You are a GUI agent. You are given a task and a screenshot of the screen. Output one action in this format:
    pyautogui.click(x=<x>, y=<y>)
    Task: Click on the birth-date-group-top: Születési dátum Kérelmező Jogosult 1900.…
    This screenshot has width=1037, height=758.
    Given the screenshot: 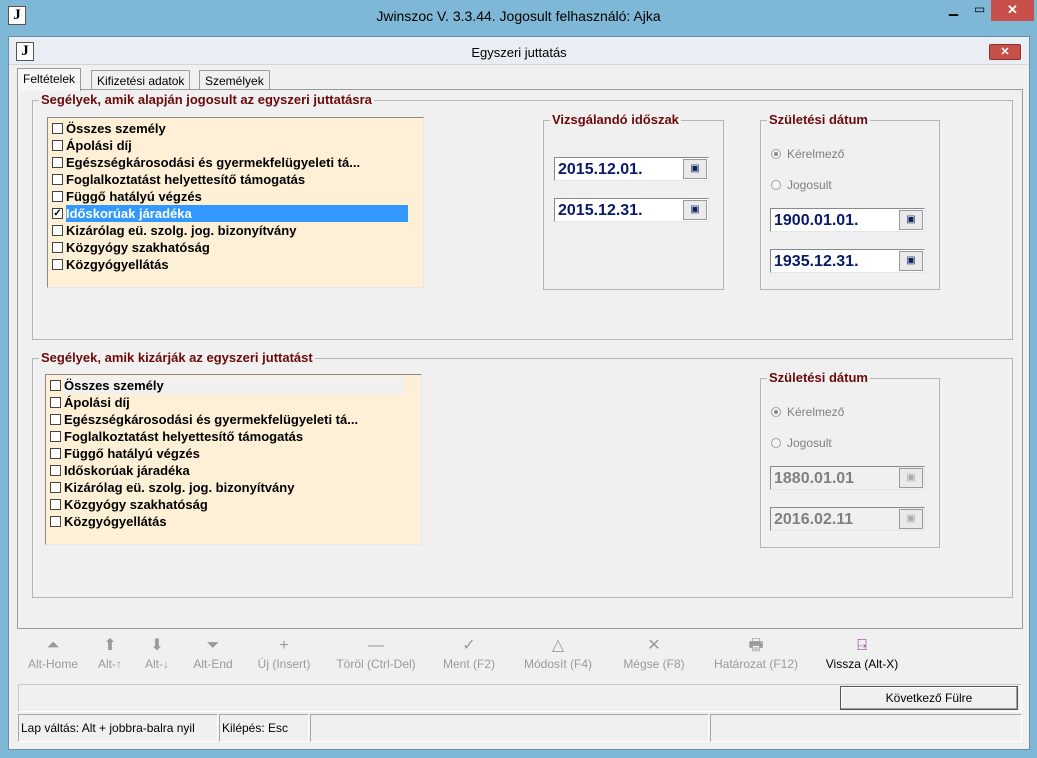 What is the action you would take?
    pyautogui.click(x=850, y=201)
    